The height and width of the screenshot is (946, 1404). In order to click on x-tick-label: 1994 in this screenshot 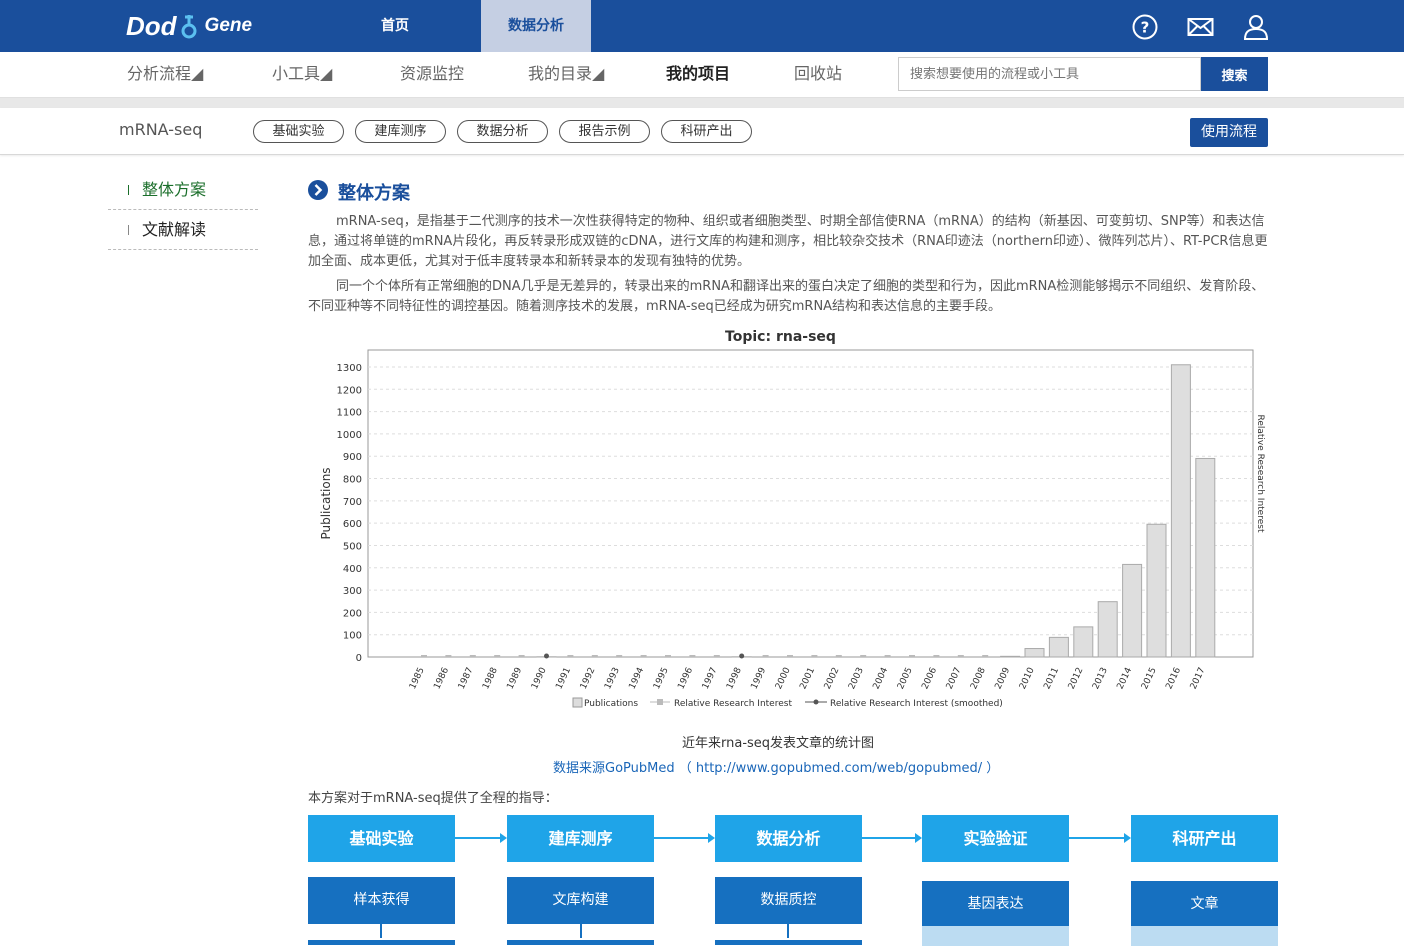, I will do `click(637, 678)`.